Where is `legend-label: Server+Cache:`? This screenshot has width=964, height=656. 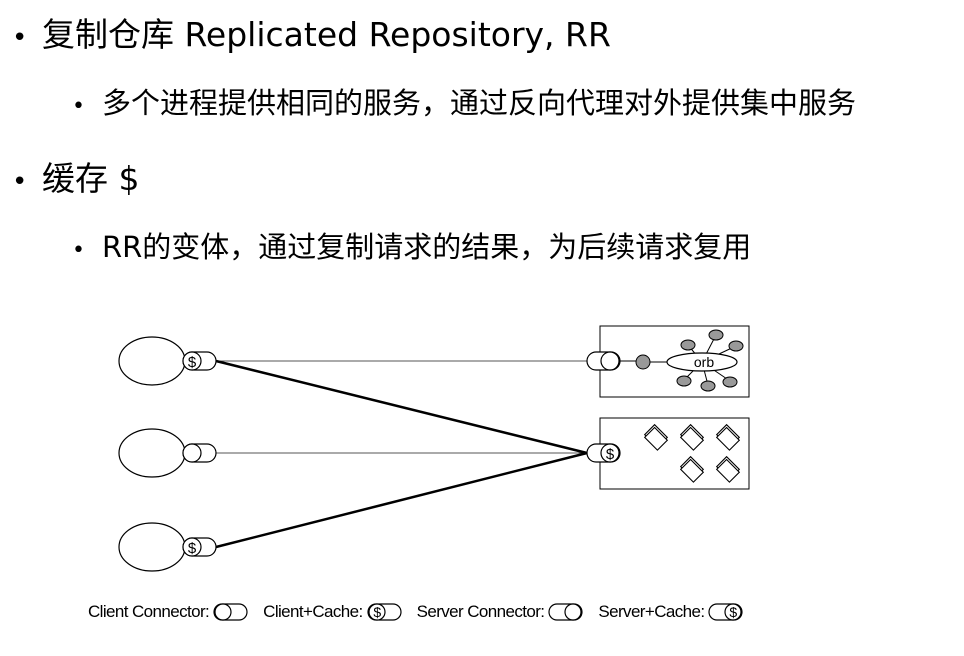
legend-label: Server+Cache: is located at coordinates (651, 611).